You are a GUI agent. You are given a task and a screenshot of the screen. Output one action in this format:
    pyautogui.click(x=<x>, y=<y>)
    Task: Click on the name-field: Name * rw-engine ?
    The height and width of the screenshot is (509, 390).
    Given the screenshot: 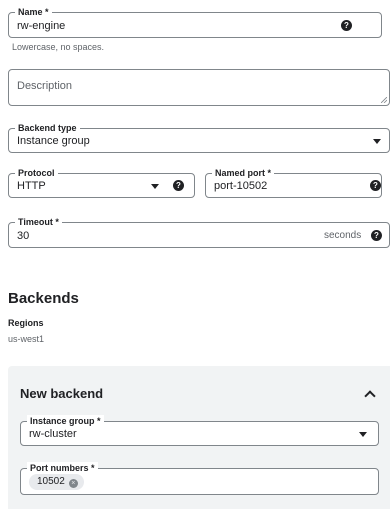 What is the action you would take?
    pyautogui.click(x=195, y=22)
    